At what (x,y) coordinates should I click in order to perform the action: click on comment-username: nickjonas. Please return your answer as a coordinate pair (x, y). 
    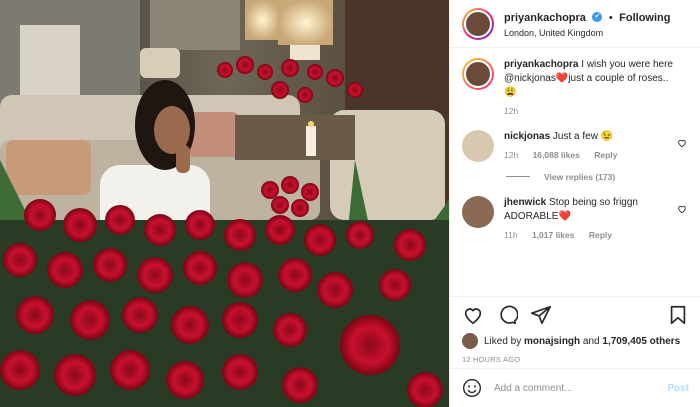
    Looking at the image, I should click on (527, 136).